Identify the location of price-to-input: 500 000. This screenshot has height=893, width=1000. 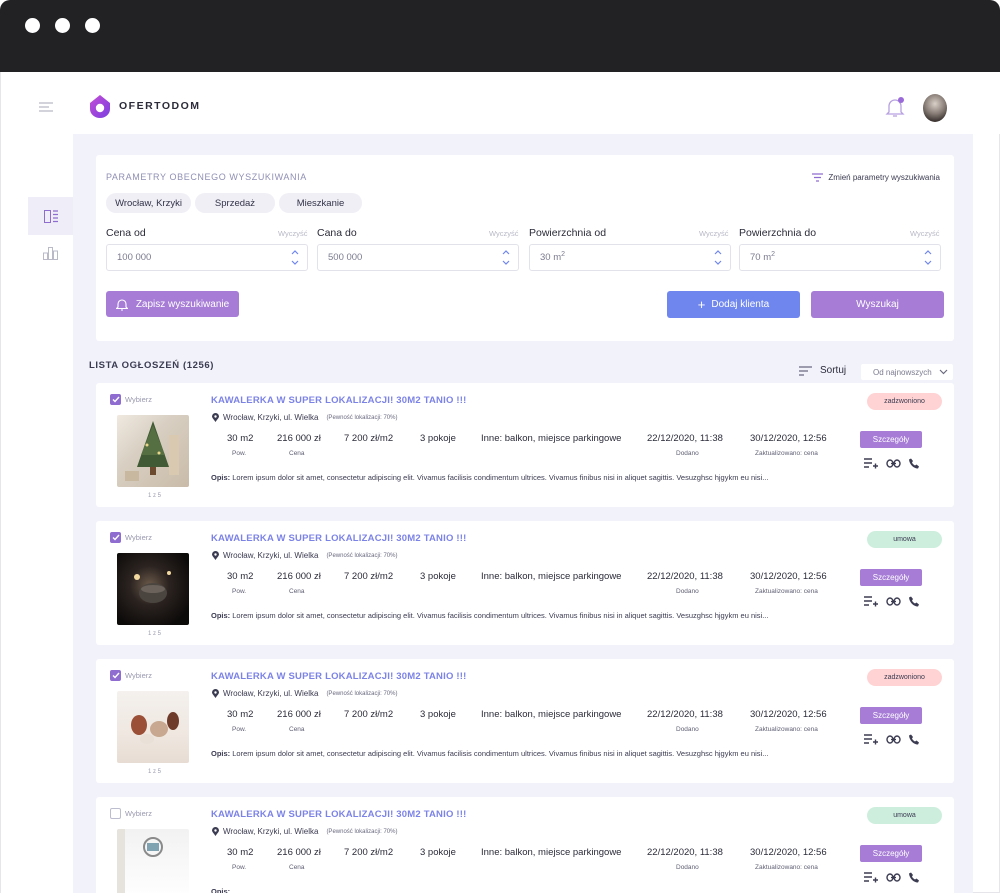
(418, 257).